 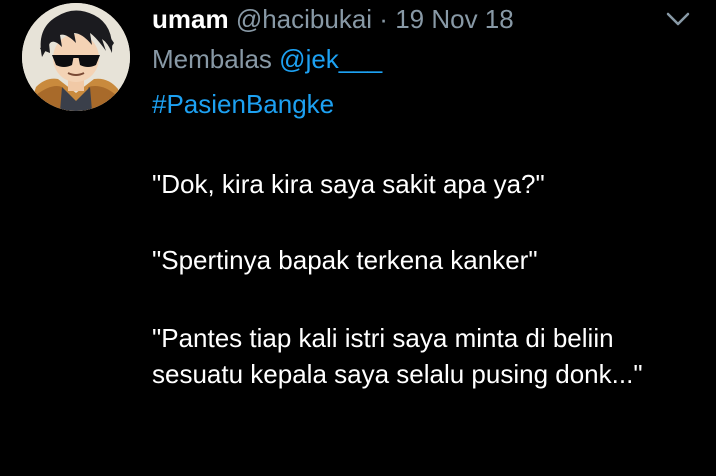 I want to click on chevron-down-icon, so click(x=678, y=19).